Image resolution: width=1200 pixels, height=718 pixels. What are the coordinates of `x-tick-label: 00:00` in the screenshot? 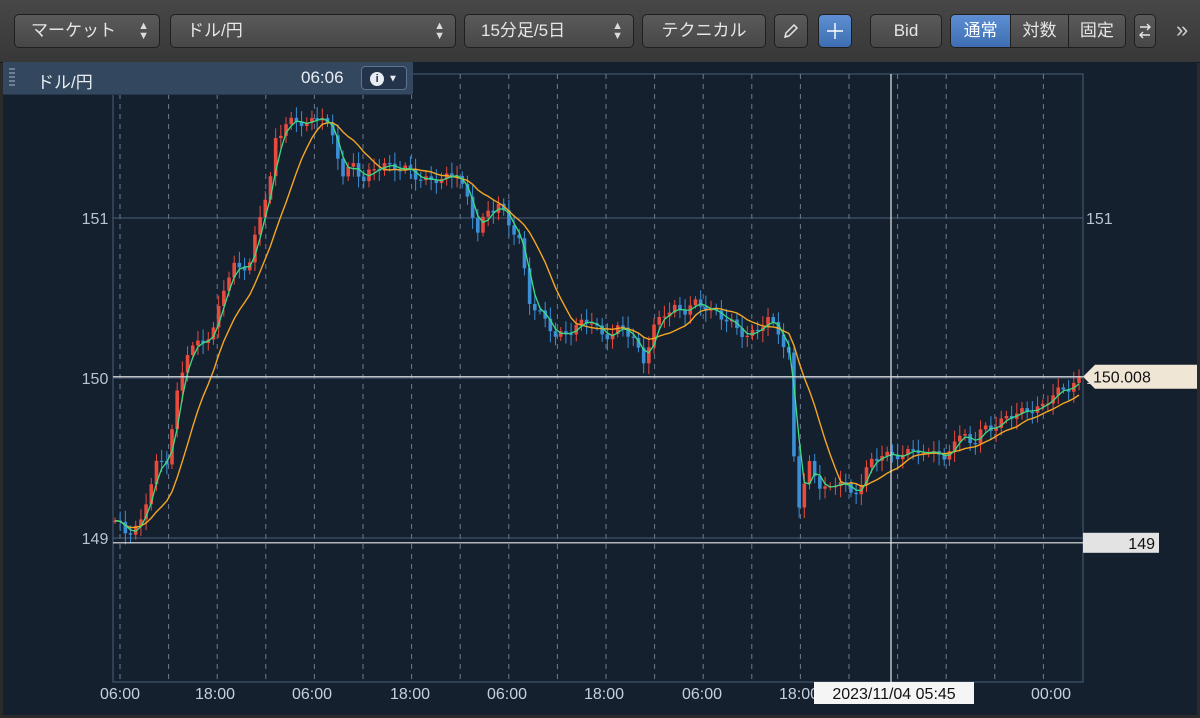 It's located at (1051, 694).